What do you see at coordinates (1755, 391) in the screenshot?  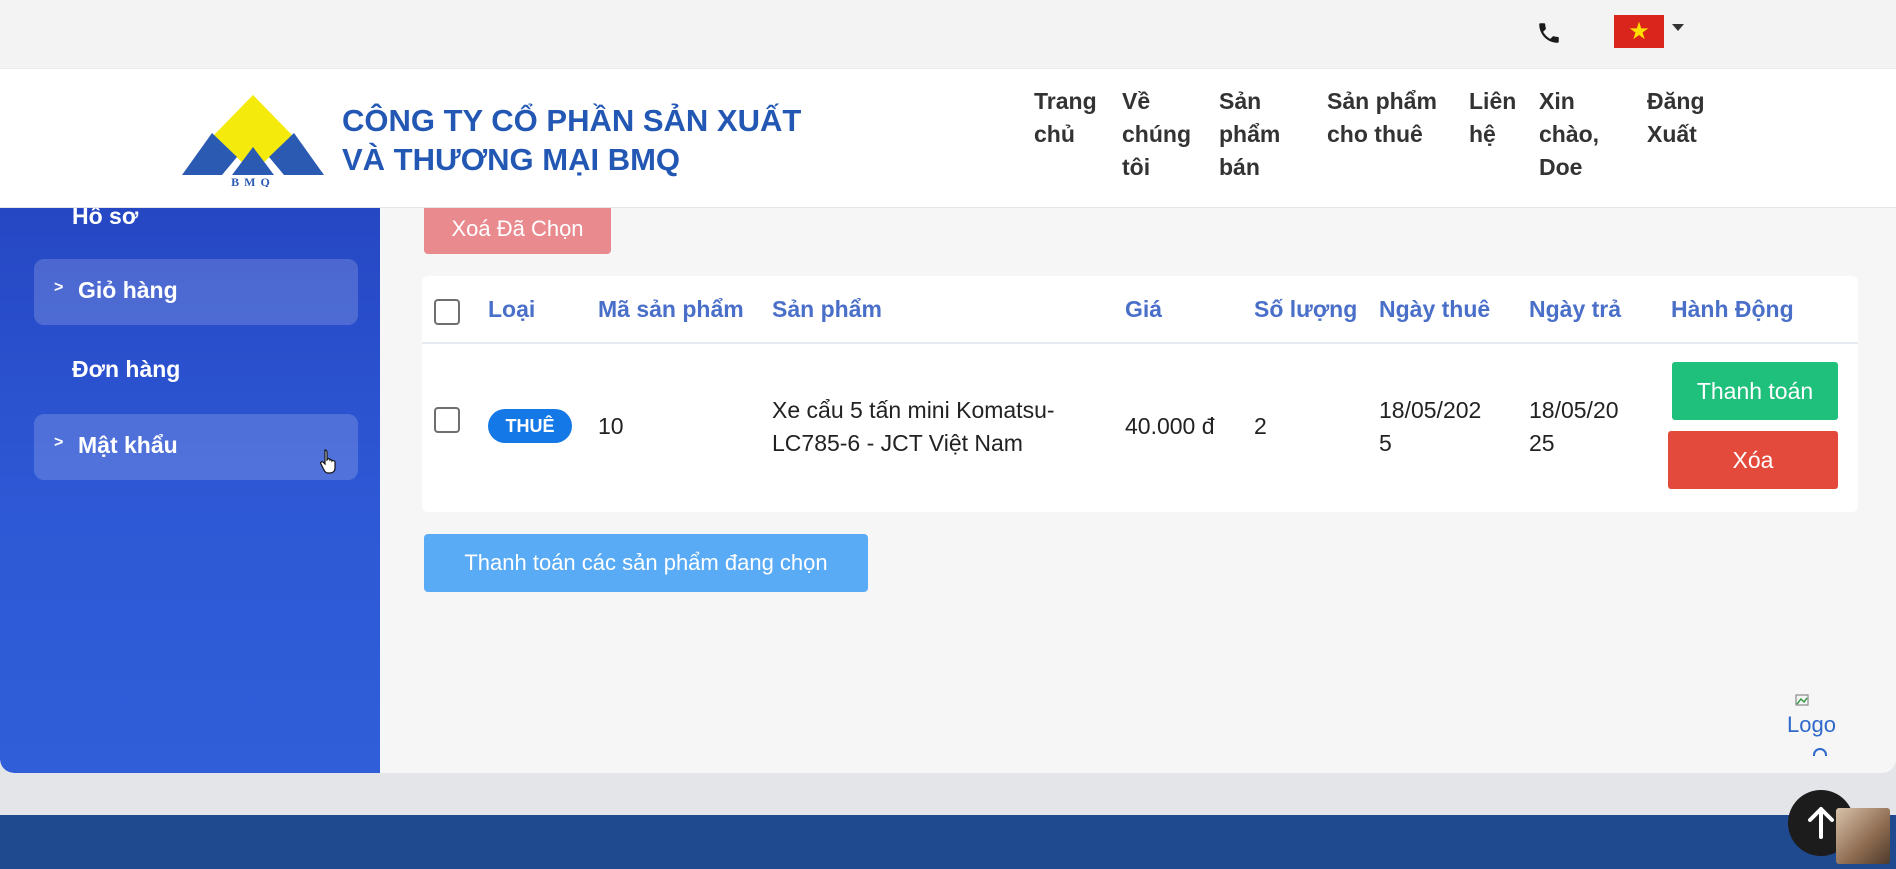 I see `pay-item-button: Thanh toán` at bounding box center [1755, 391].